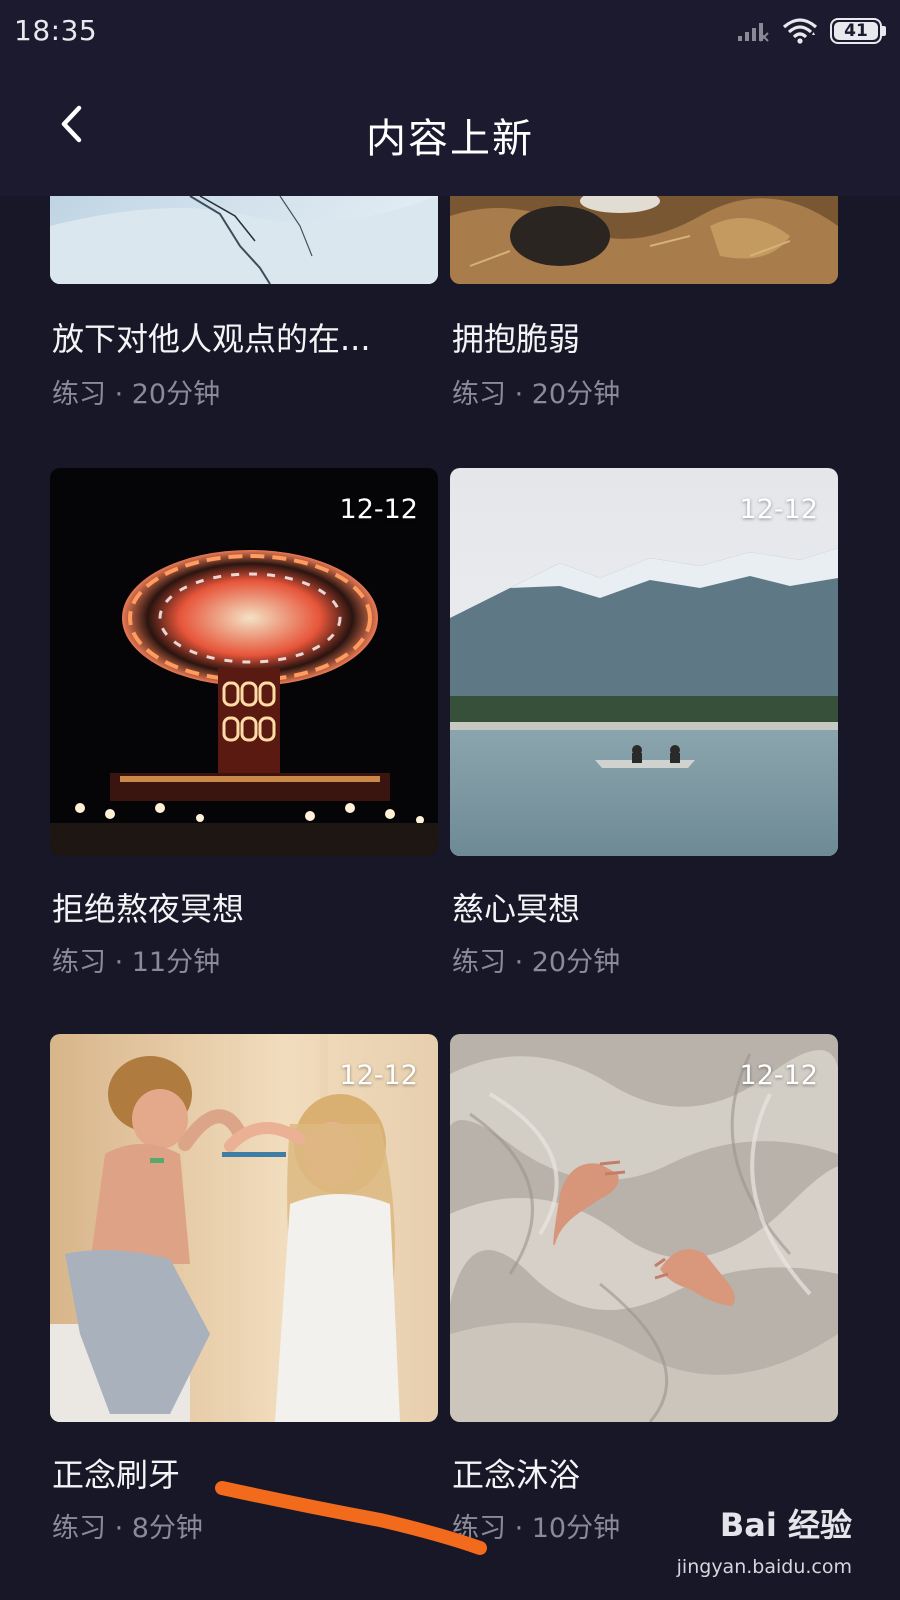 Image resolution: width=900 pixels, height=1600 pixels. Describe the element at coordinates (136, 962) in the screenshot. I see `card-meta: 练习 · 11分钟` at that location.